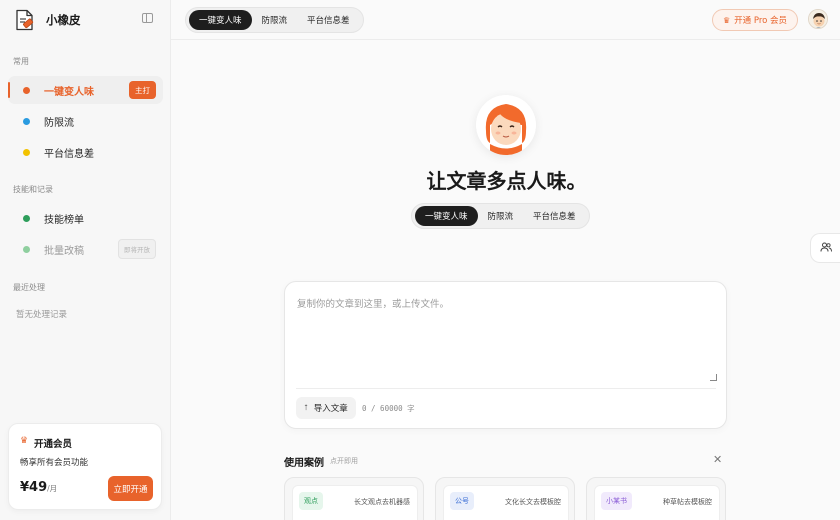  What do you see at coordinates (39, 487) in the screenshot?
I see `member-price: ¥49/月` at bounding box center [39, 487].